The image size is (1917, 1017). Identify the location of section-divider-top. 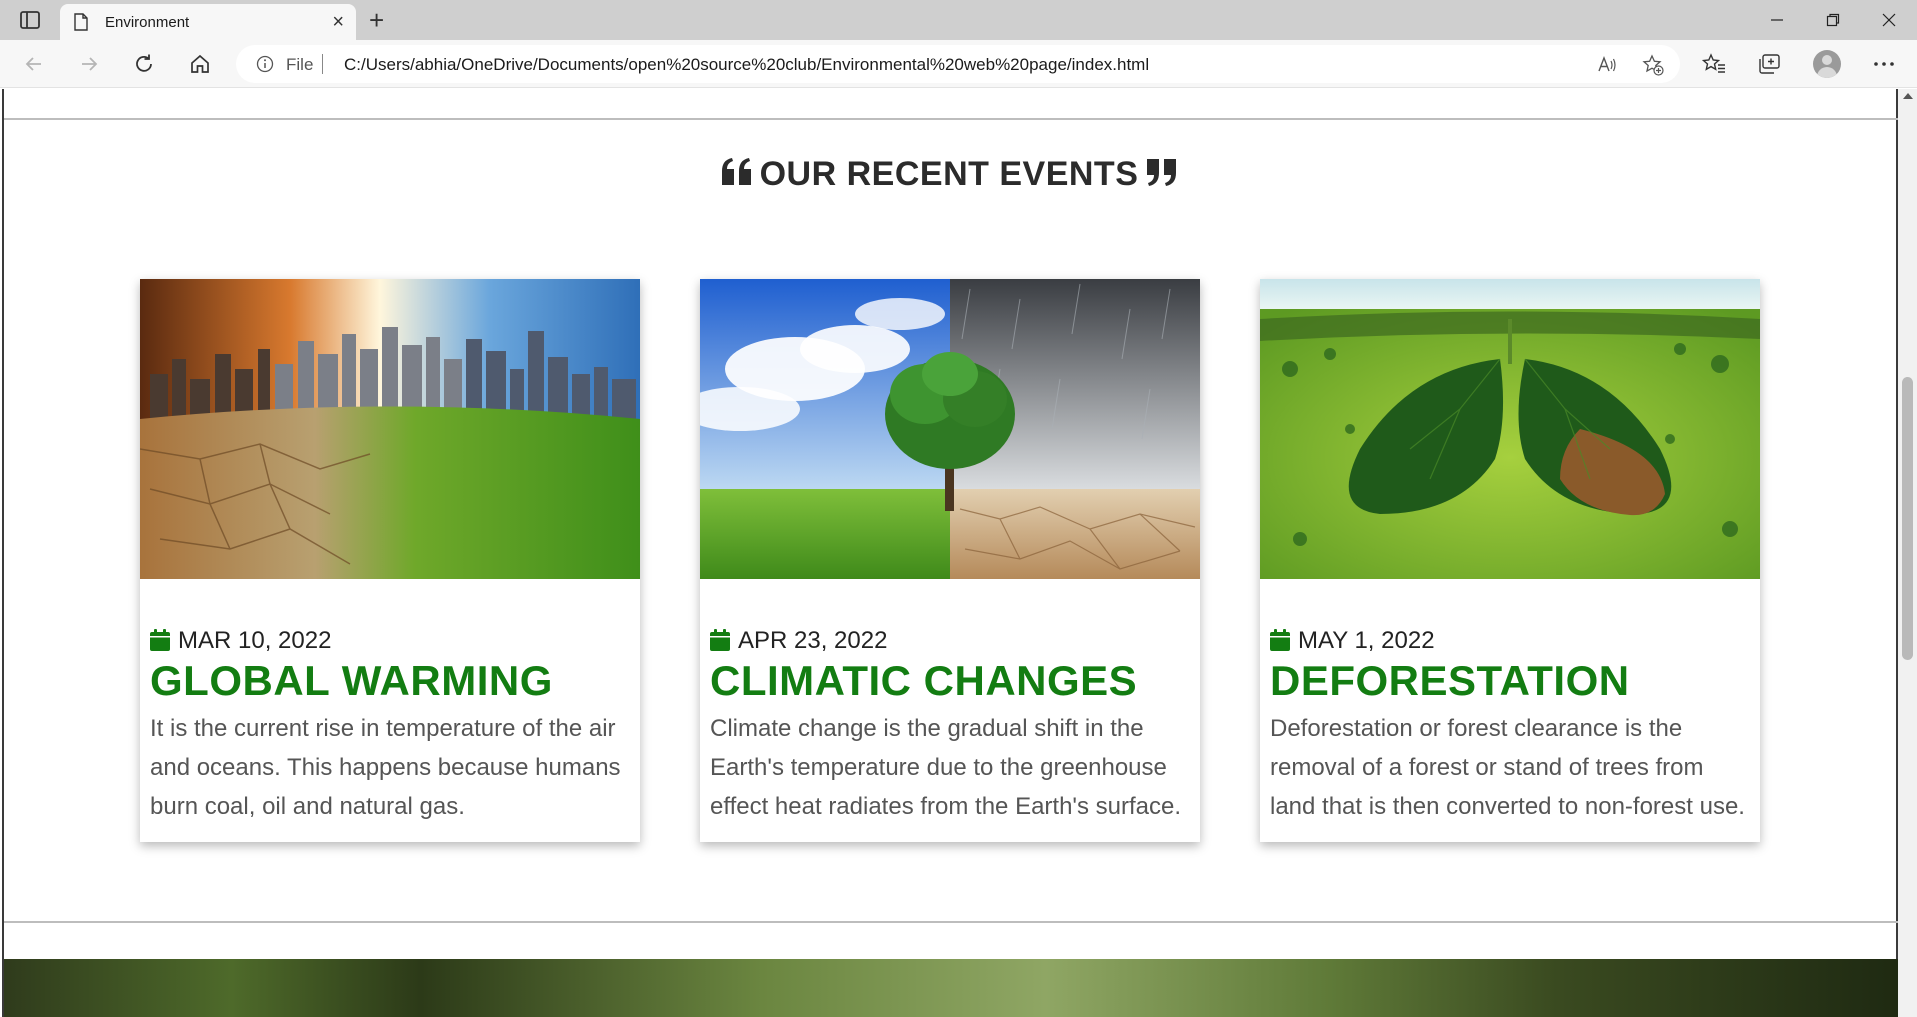
(951, 119).